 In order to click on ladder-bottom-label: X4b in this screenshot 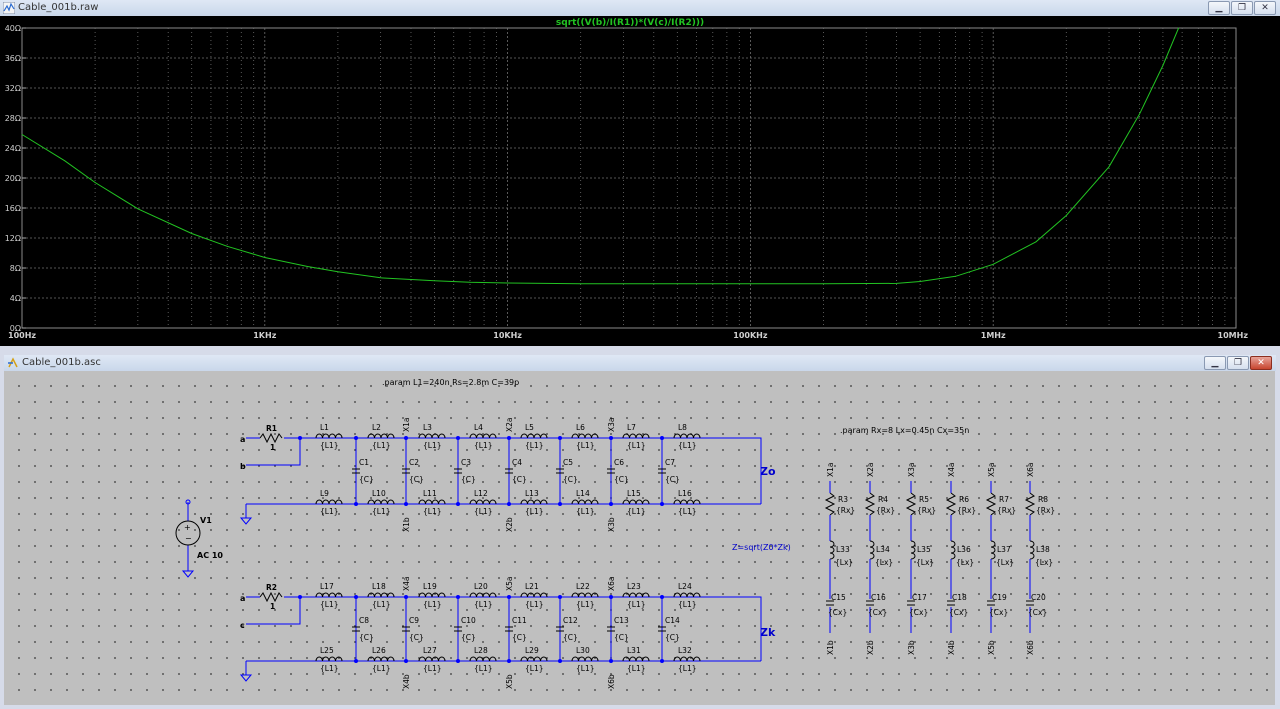, I will do `click(951, 647)`.